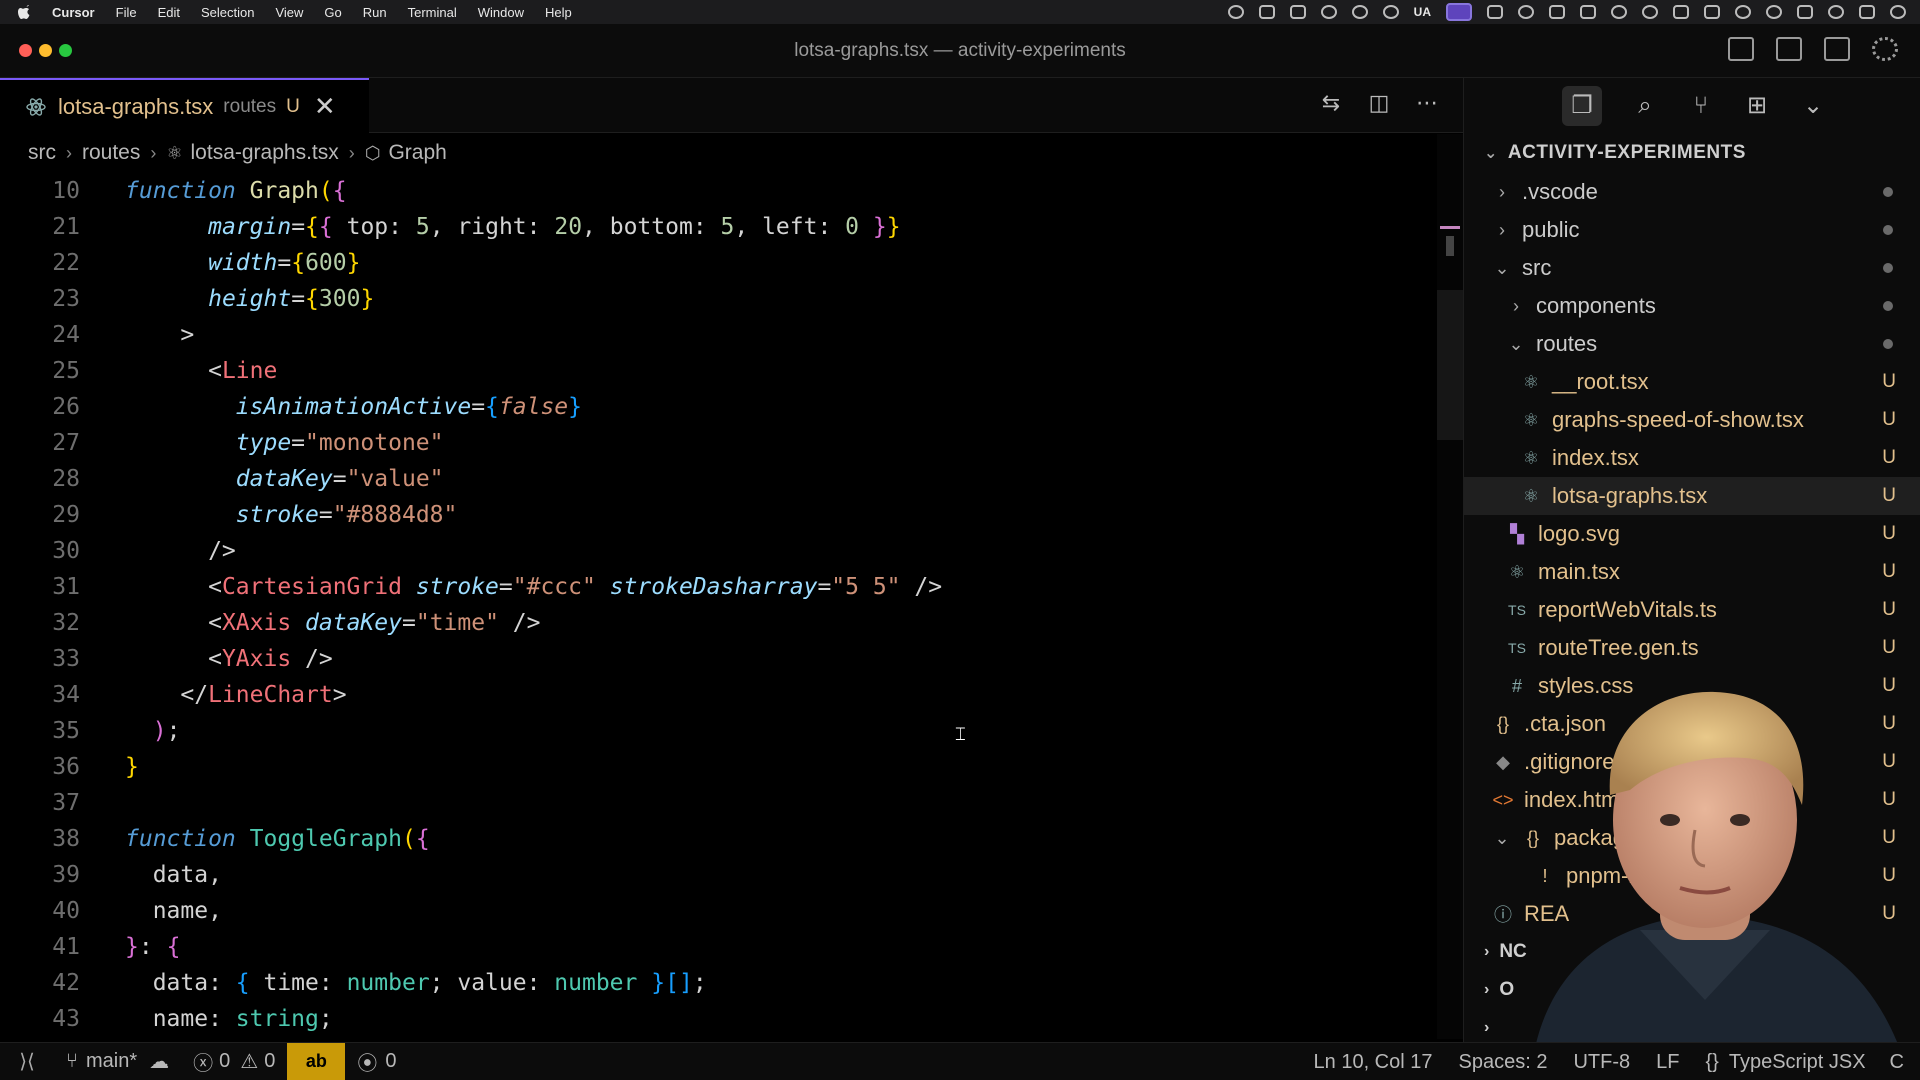 Image resolution: width=1920 pixels, height=1080 pixels. Describe the element at coordinates (1328, 12) in the screenshot. I see `tray-diamond-icon` at that location.